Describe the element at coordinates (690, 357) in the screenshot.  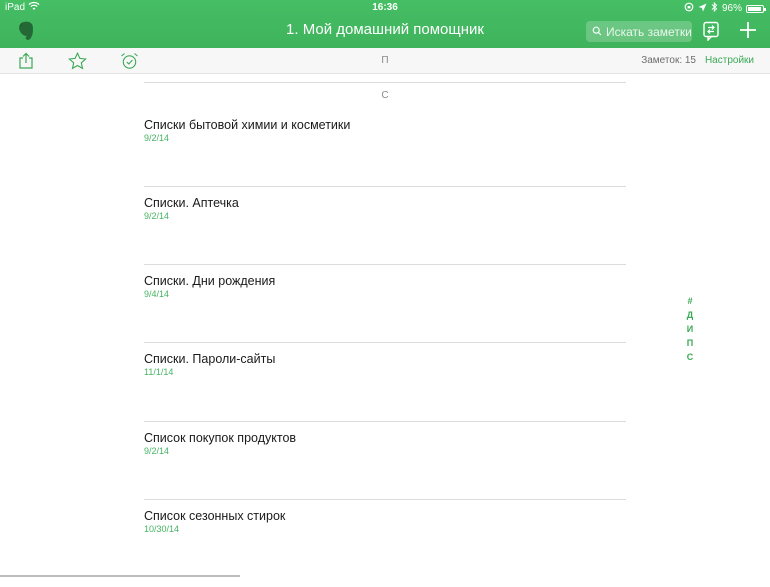
I see `index-letter: С` at that location.